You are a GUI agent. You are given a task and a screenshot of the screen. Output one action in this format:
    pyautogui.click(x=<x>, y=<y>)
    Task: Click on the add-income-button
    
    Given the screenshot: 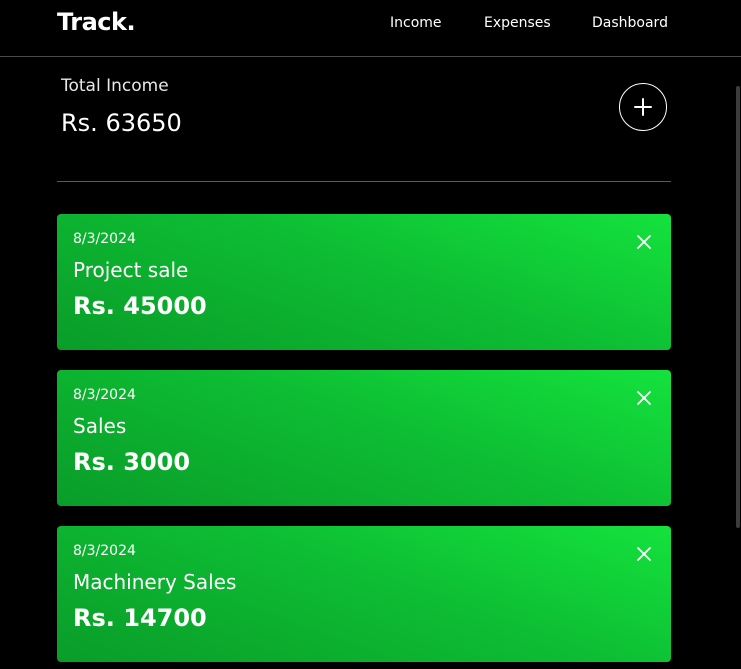 What is the action you would take?
    pyautogui.click(x=643, y=107)
    